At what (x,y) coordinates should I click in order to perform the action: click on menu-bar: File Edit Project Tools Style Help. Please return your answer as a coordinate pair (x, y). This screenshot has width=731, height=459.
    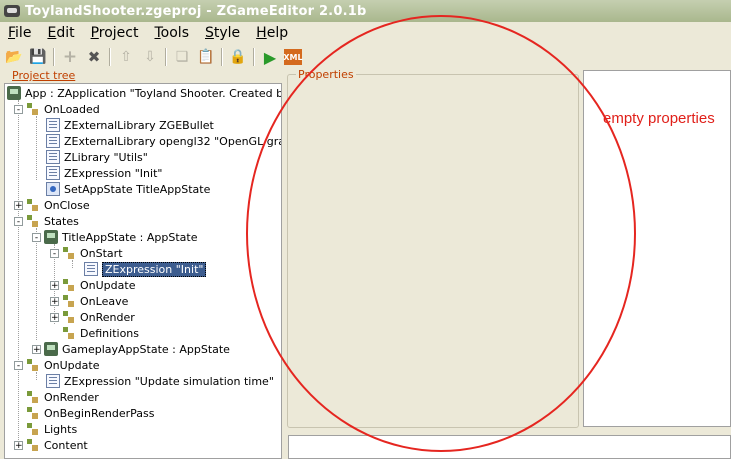
    Looking at the image, I should click on (365, 33).